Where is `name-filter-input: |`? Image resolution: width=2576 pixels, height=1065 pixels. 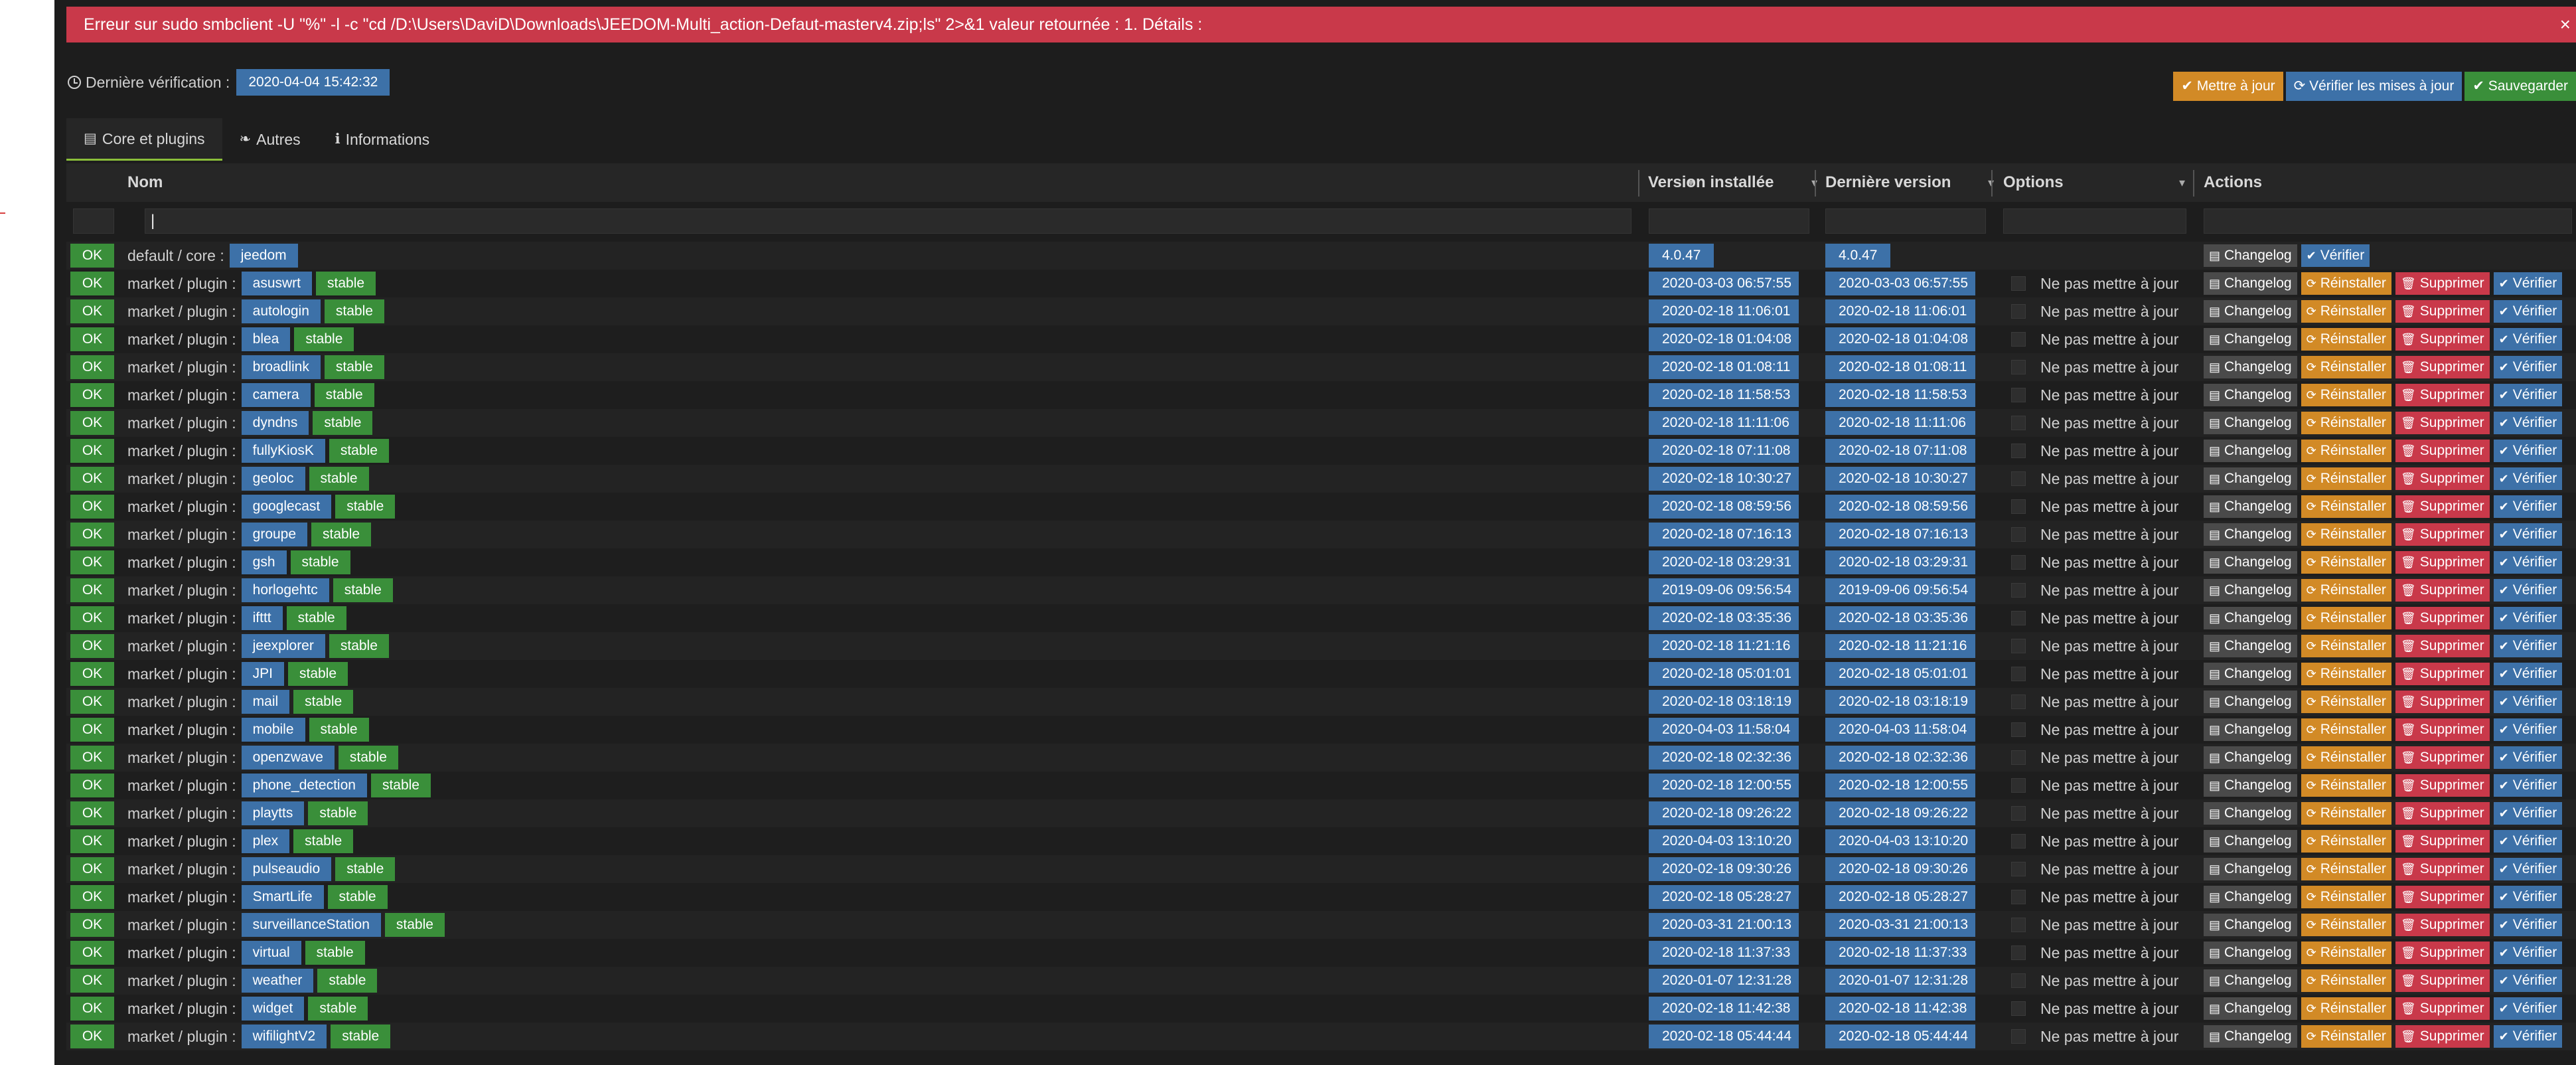
name-filter-input: | is located at coordinates (888, 221).